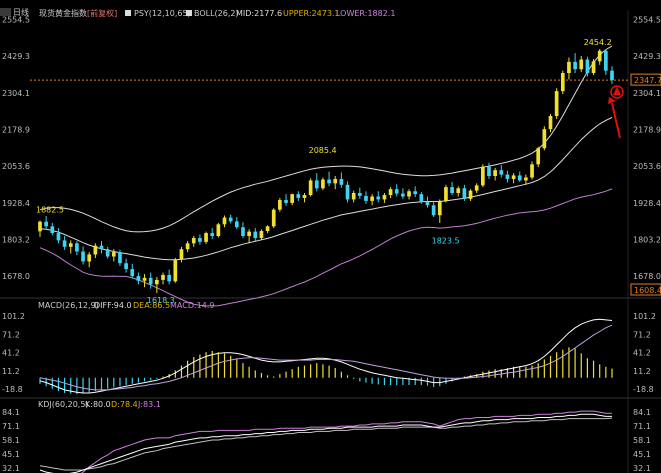  What do you see at coordinates (16, 130) in the screenshot?
I see `price-tick-left-3: 2178.9` at bounding box center [16, 130].